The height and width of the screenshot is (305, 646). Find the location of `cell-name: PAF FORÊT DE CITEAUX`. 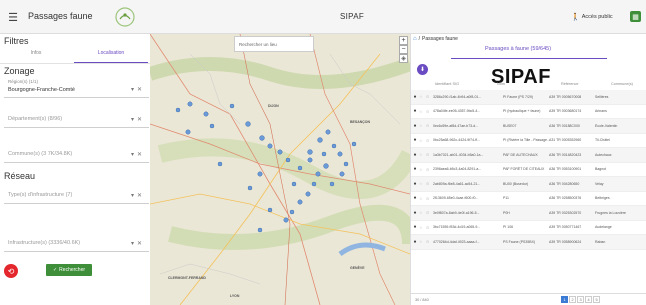

cell-name: PAF FORÊT DE CITEAUX is located at coordinates (524, 169).